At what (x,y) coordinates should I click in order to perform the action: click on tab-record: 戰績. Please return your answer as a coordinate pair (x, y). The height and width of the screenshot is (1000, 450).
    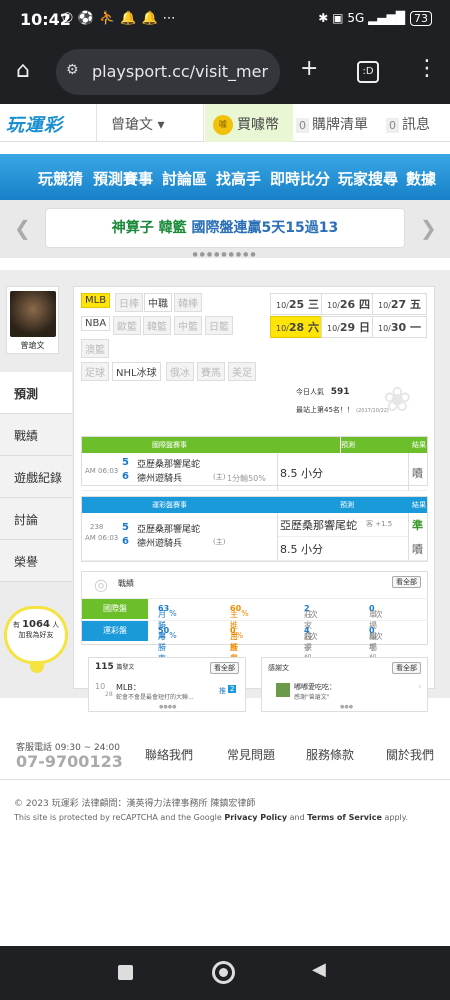
    Looking at the image, I should click on (36, 435).